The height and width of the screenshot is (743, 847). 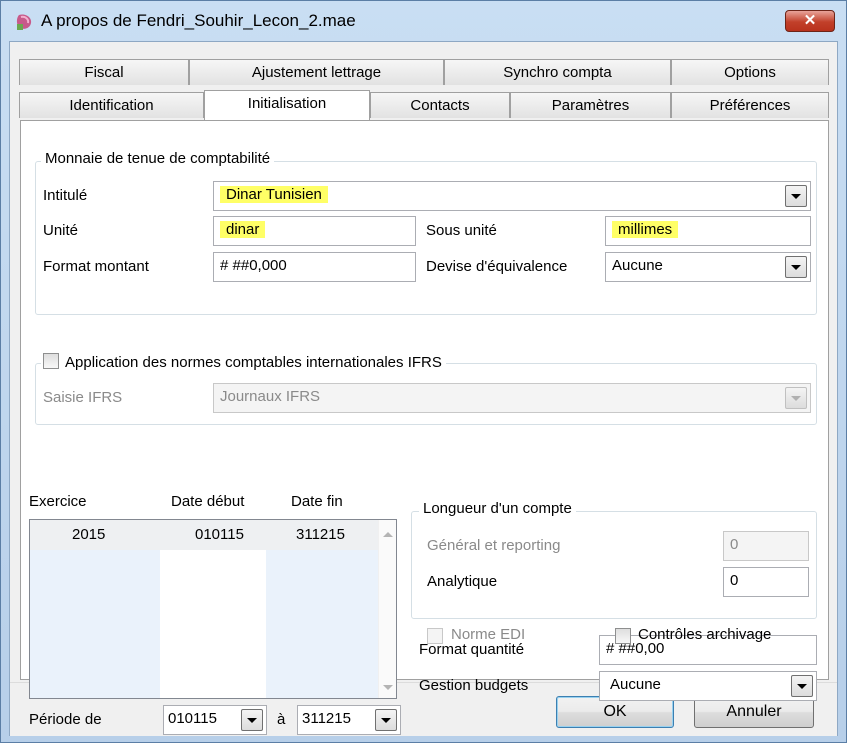 I want to click on tab-contacts: Contacts, so click(x=440, y=105).